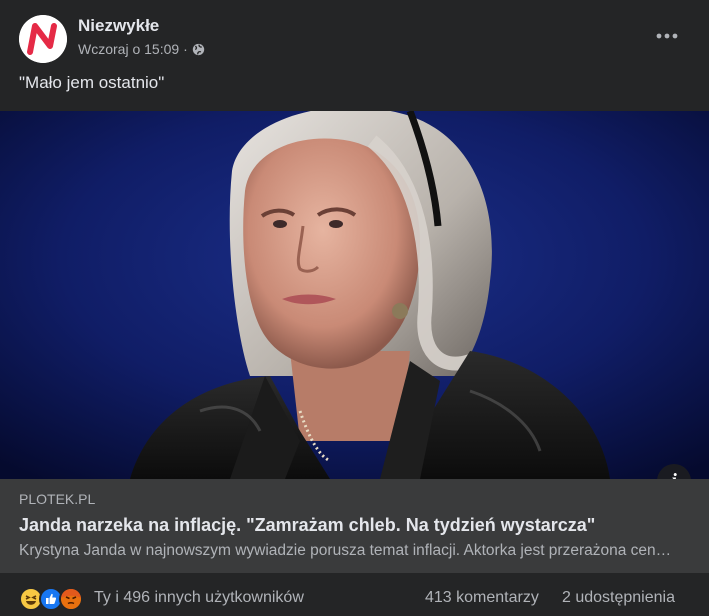 The image size is (709, 616). Describe the element at coordinates (57, 499) in the screenshot. I see `link-domain: PLOTEK.PL` at that location.